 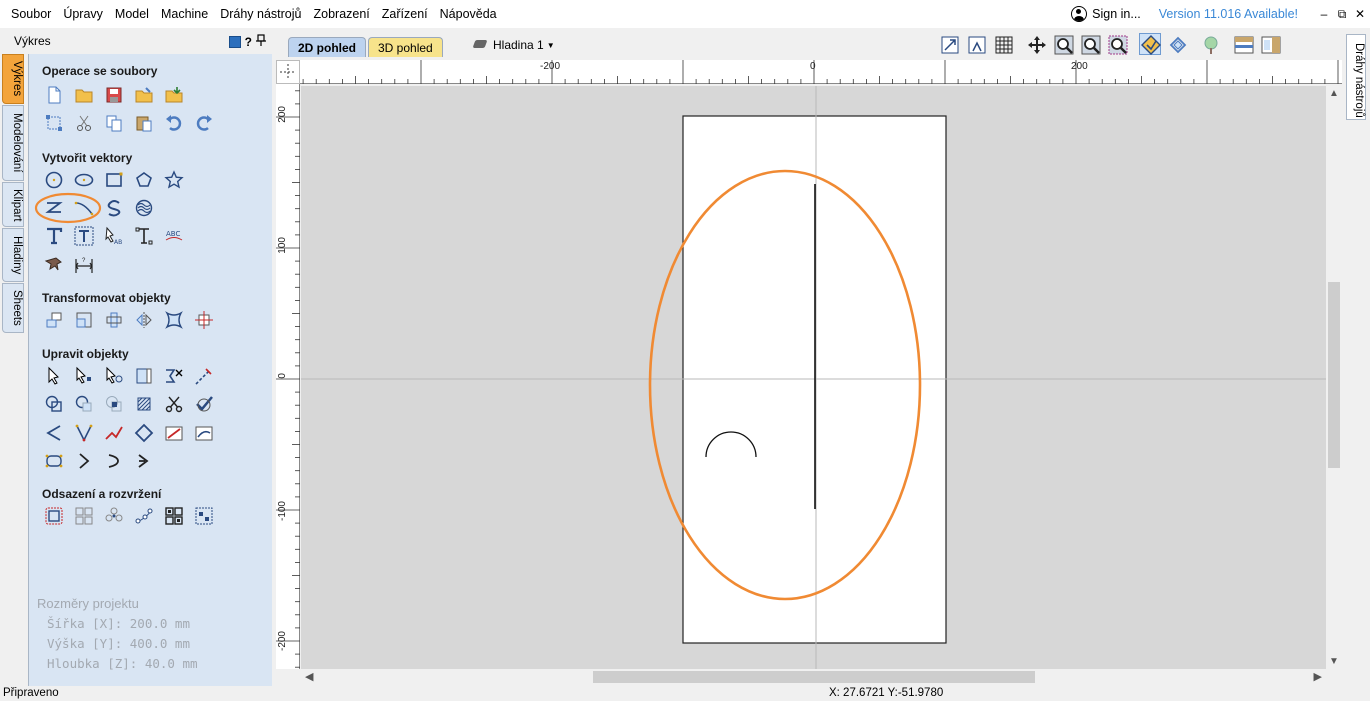 I want to click on trim-icon, so click(x=204, y=376).